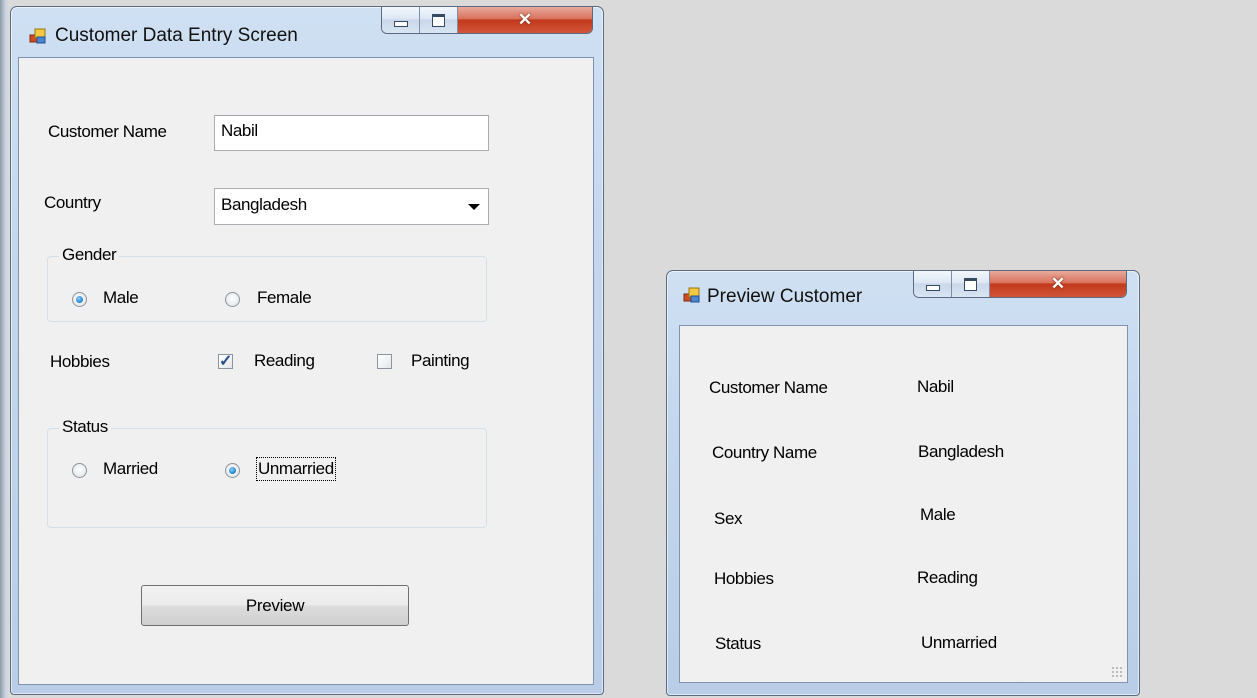 Image resolution: width=1257 pixels, height=698 pixels. What do you see at coordinates (474, 207) in the screenshot?
I see `chevron-down-icon` at bounding box center [474, 207].